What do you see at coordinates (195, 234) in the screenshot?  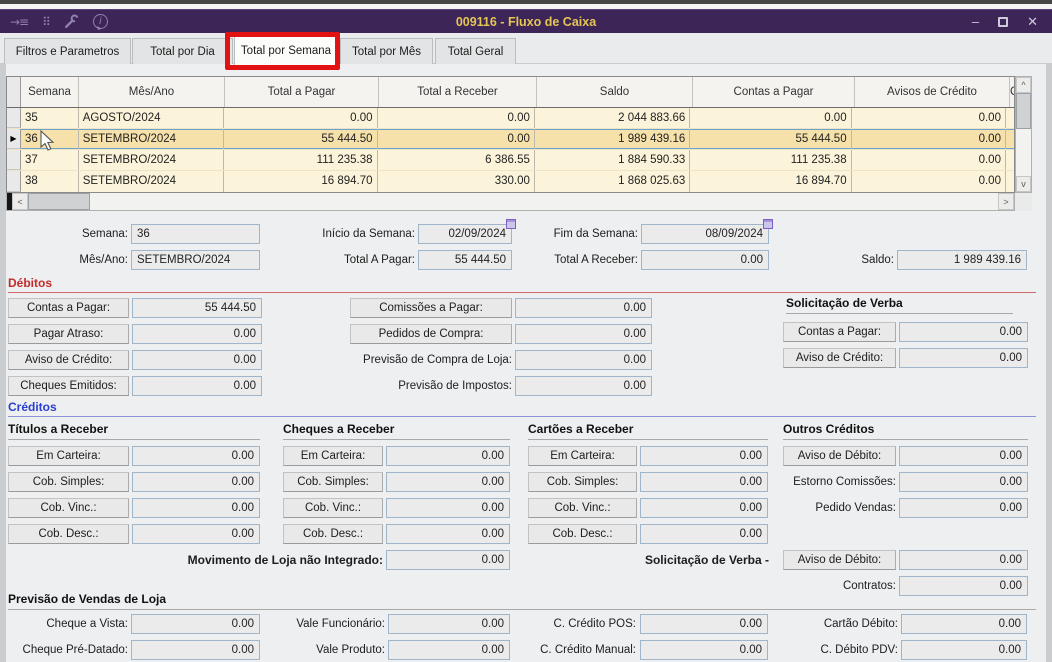 I see `semana-field: 36` at bounding box center [195, 234].